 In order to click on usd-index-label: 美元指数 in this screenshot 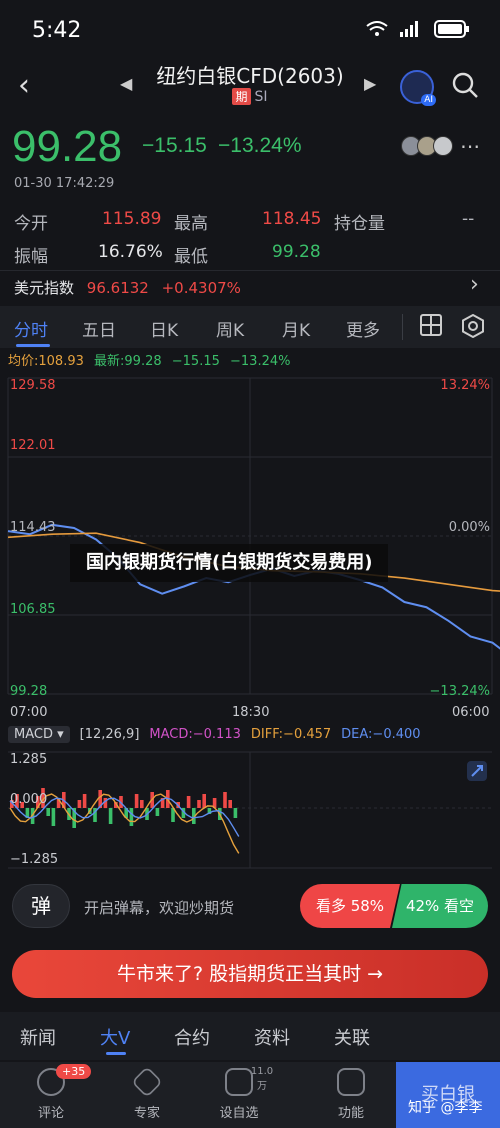, I will do `click(44, 288)`.